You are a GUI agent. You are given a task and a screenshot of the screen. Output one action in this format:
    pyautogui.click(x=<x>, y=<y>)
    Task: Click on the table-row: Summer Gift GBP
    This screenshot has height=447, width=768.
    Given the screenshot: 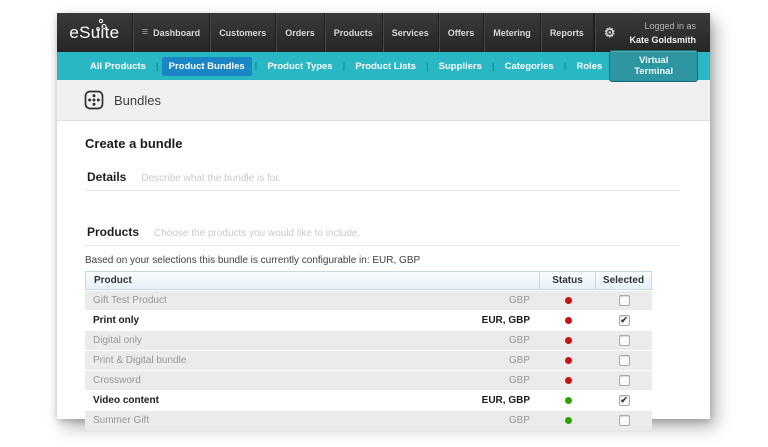 What is the action you would take?
    pyautogui.click(x=368, y=420)
    